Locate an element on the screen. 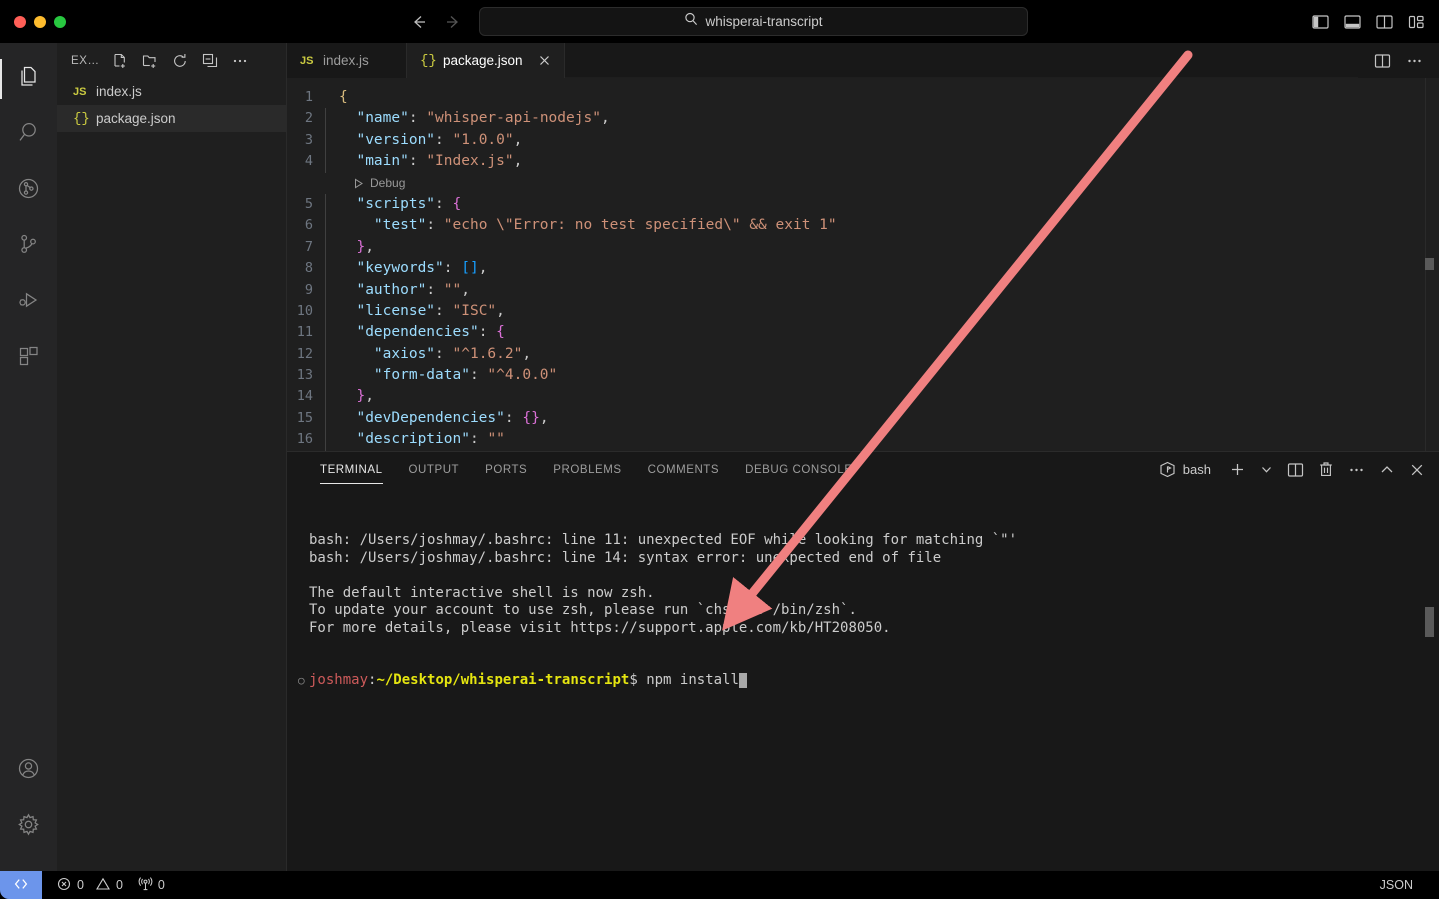  tab-index-js: JS index.js is located at coordinates (347, 60).